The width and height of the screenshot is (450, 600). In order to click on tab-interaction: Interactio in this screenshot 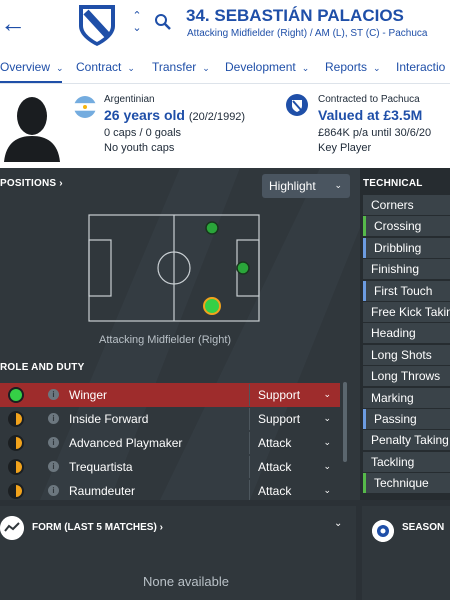, I will do `click(420, 67)`.